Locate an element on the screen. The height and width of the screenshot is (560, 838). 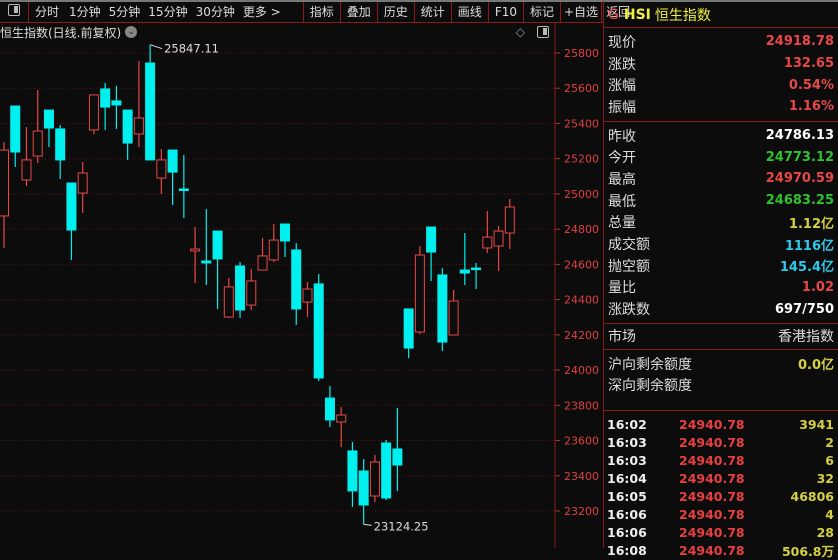
stat-row: 今开 24773.12 is located at coordinates (721, 157).